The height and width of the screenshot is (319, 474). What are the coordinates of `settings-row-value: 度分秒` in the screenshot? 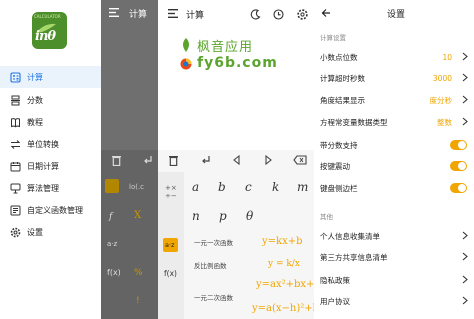 It's located at (441, 100).